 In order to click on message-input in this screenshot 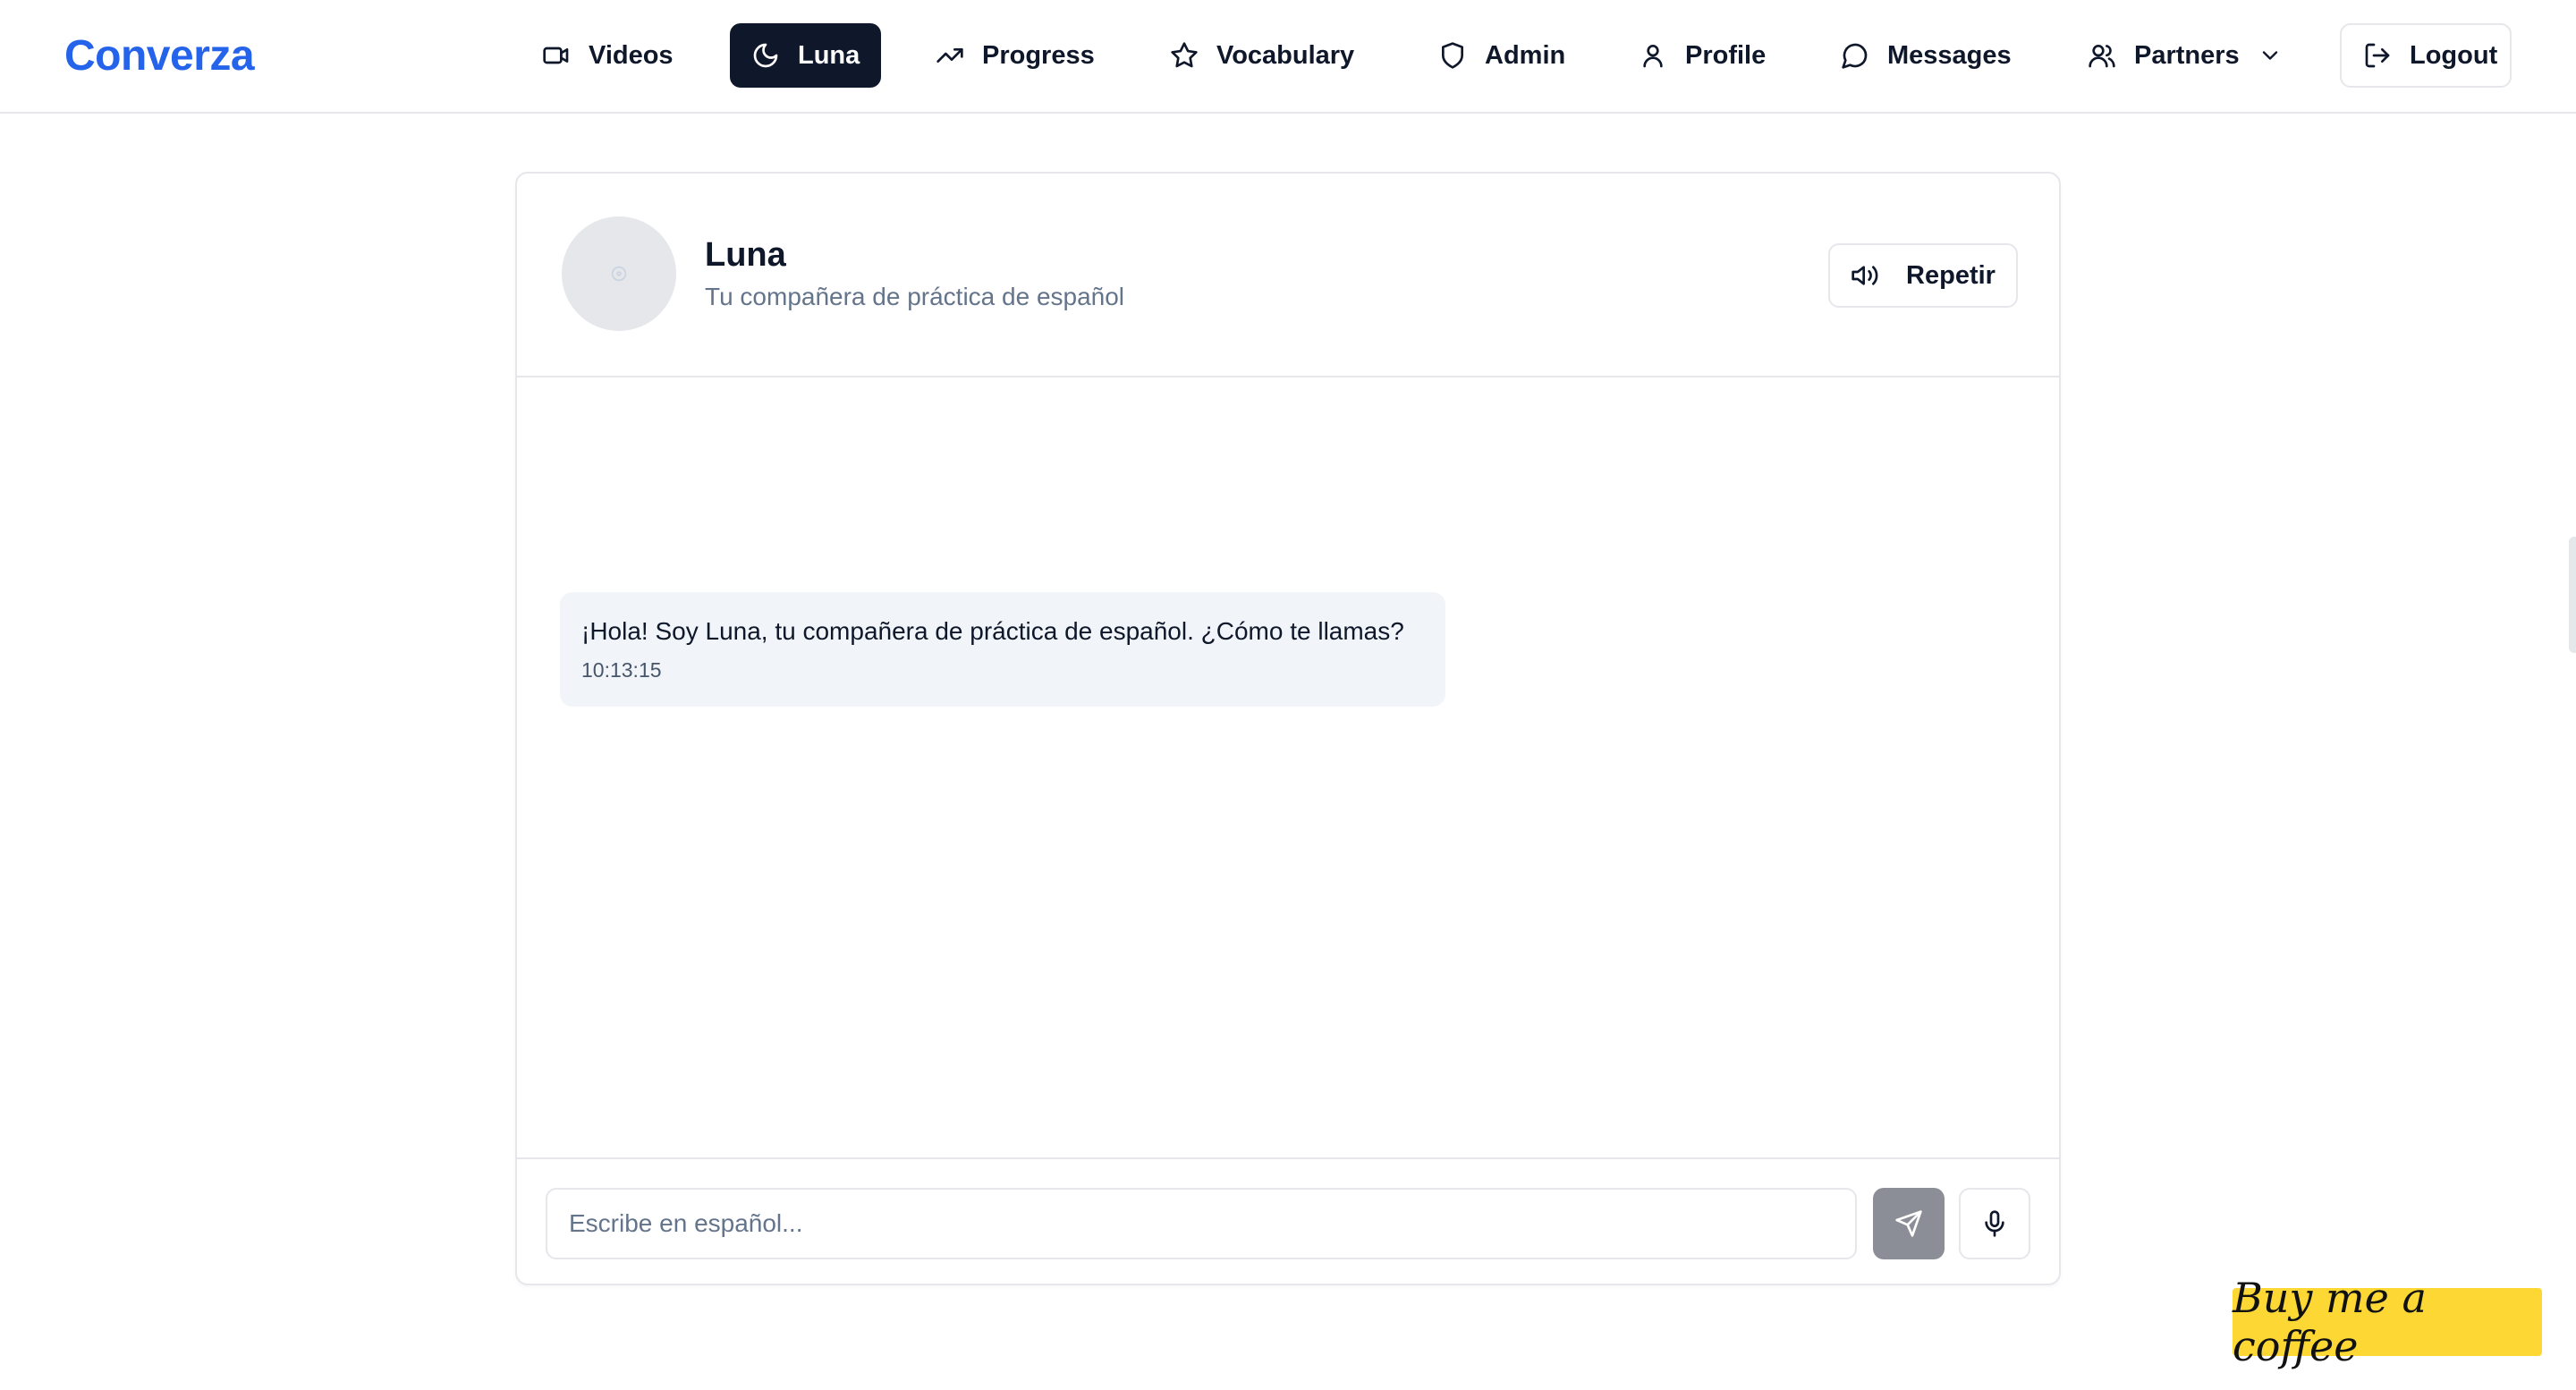, I will do `click(1201, 1223)`.